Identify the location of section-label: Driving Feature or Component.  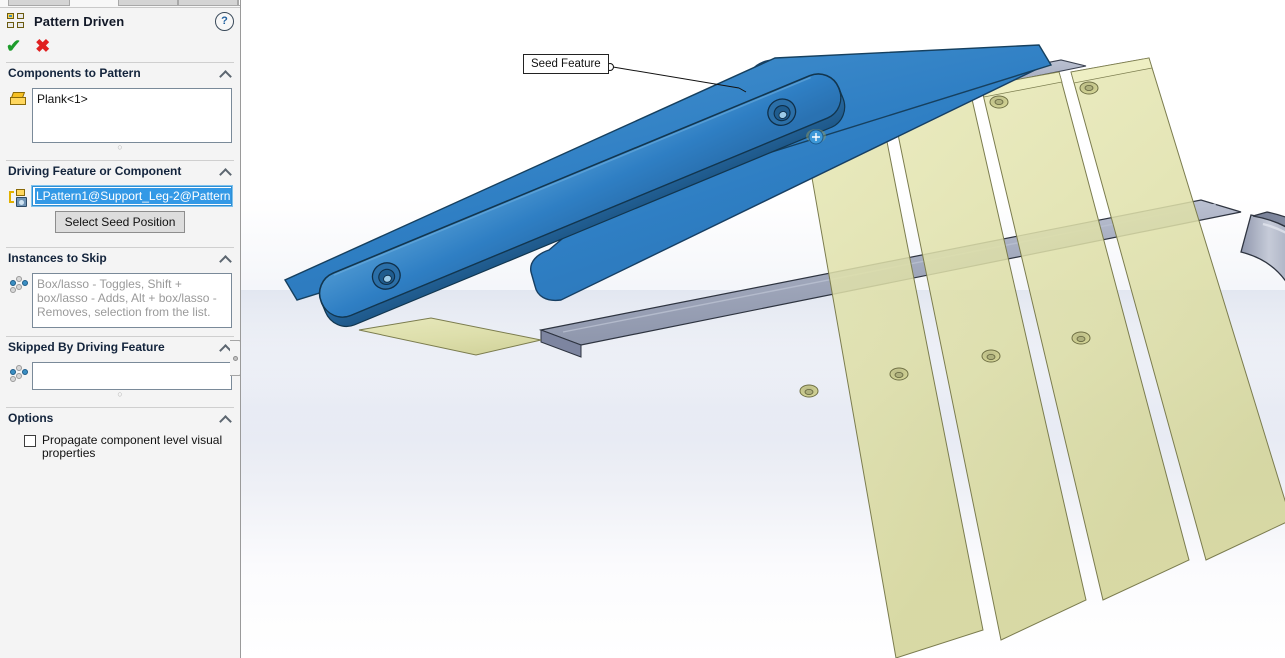
(95, 171).